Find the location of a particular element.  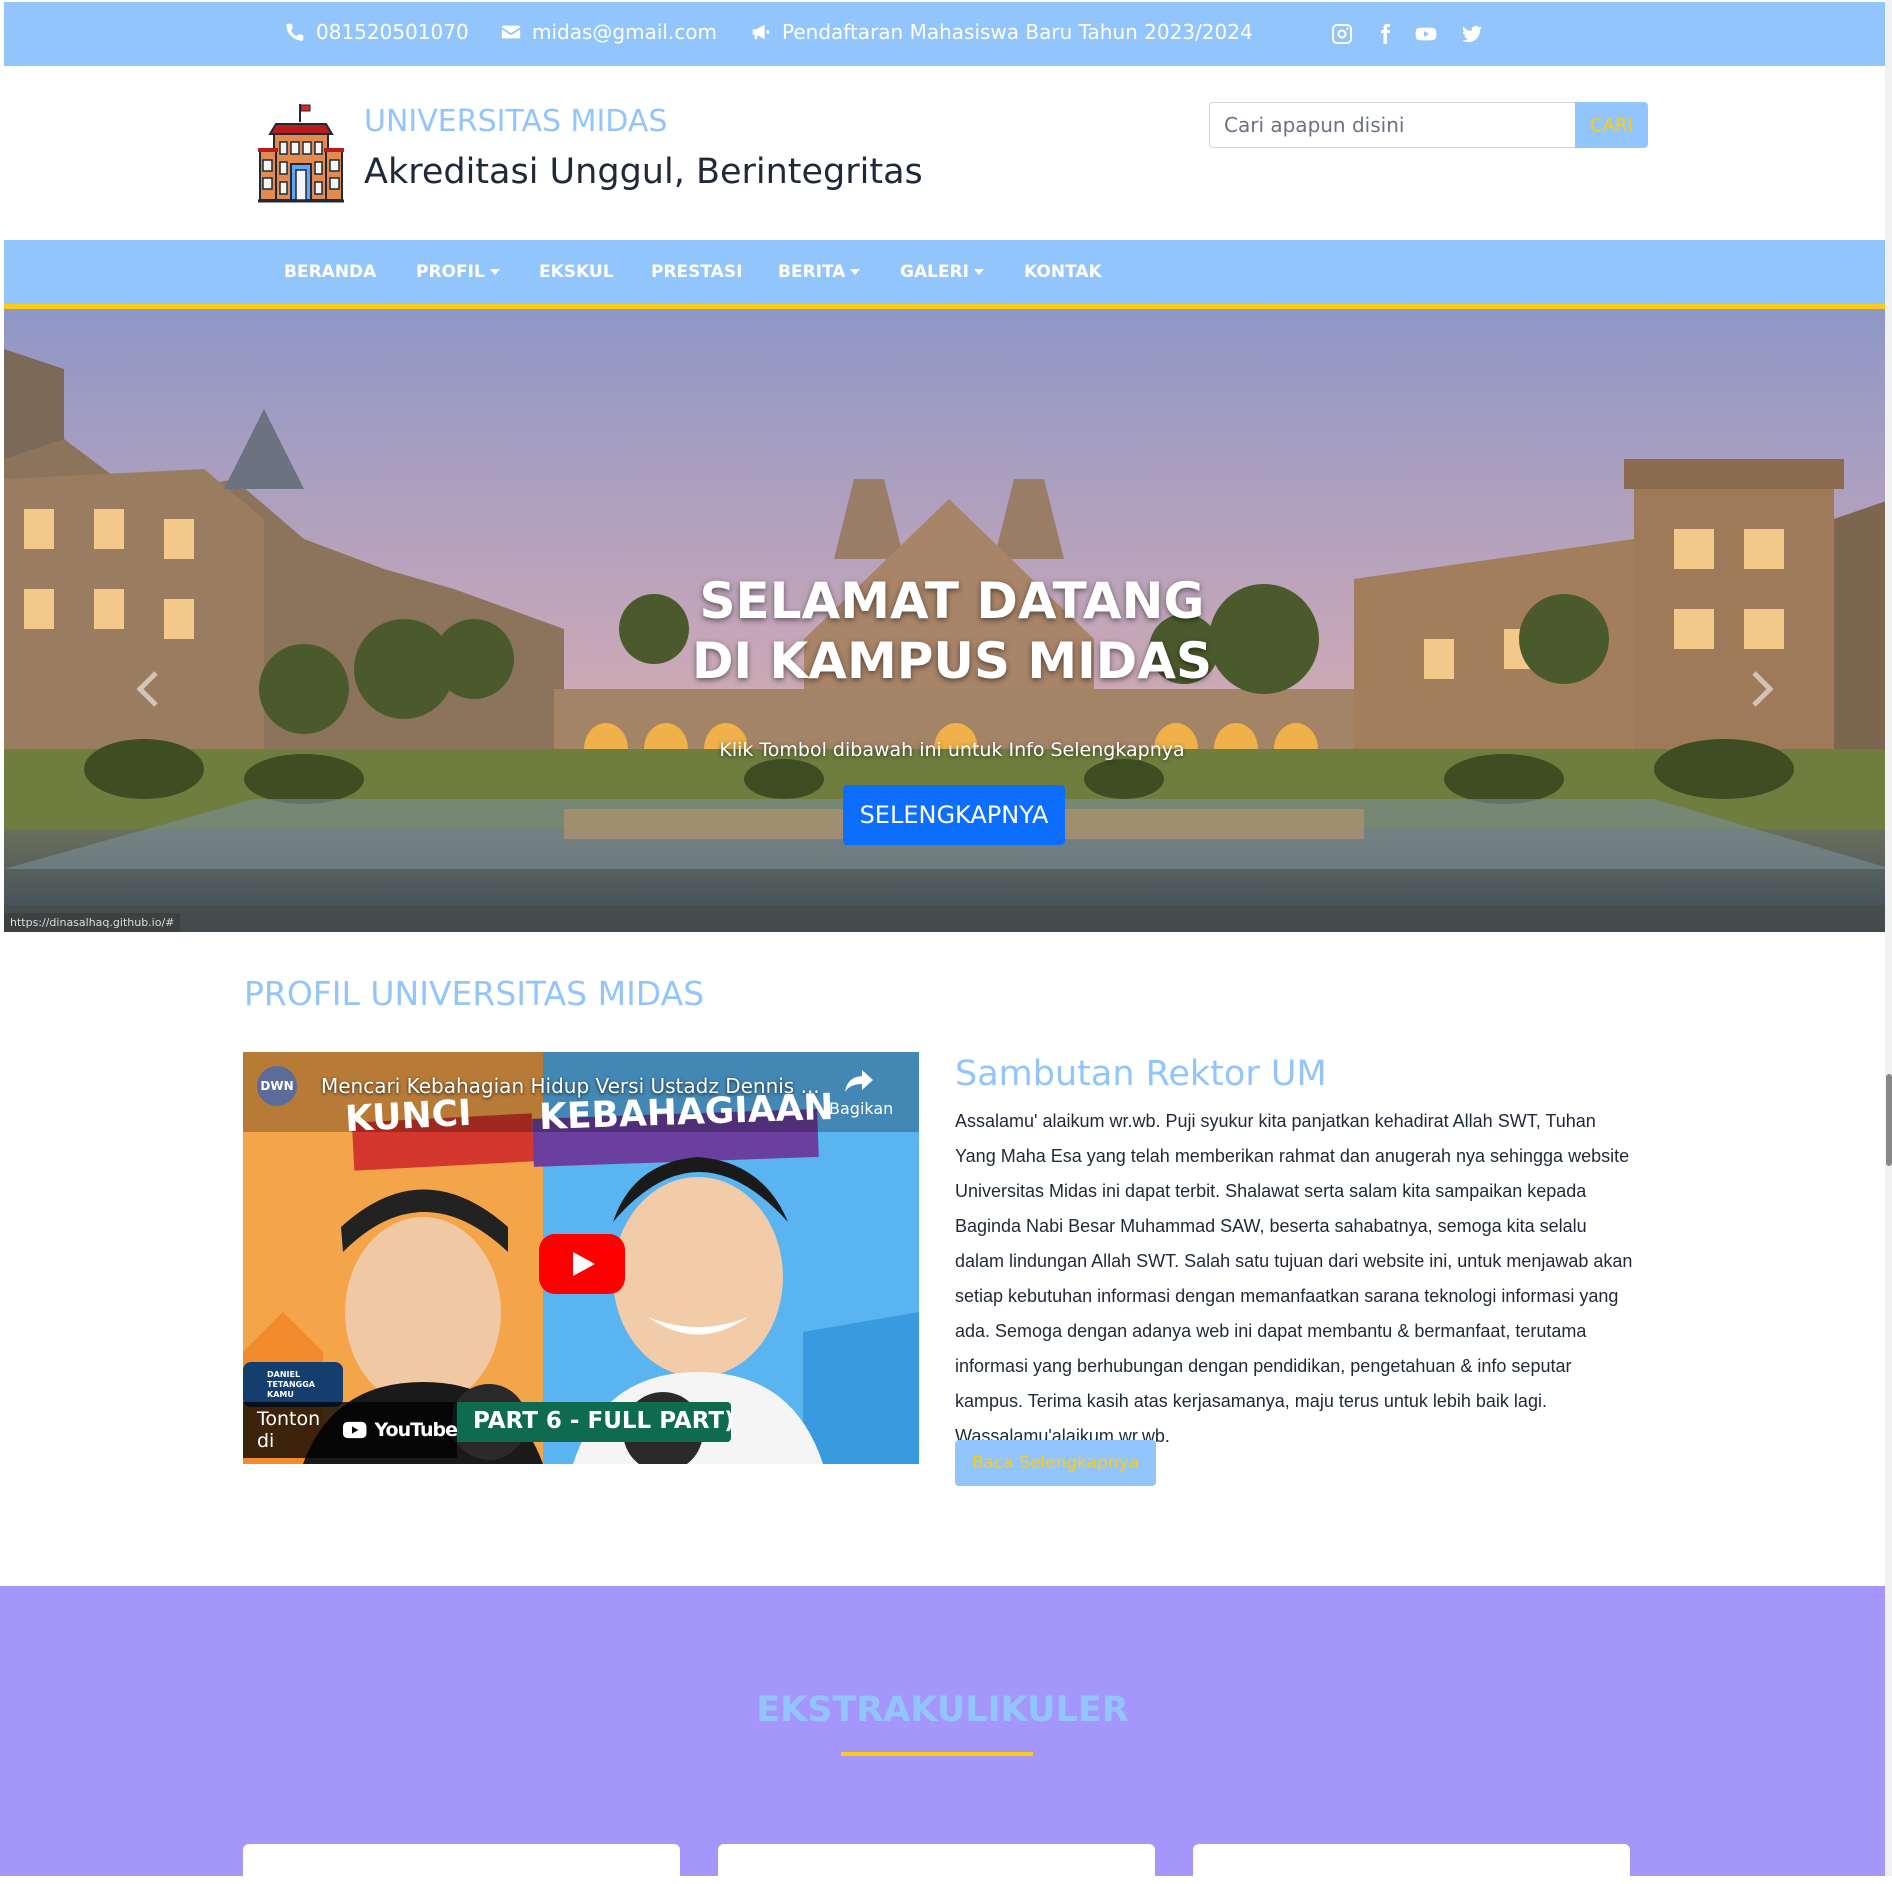

rektor-greeting-title: Sambutan Rektor UM is located at coordinates (1141, 1074).